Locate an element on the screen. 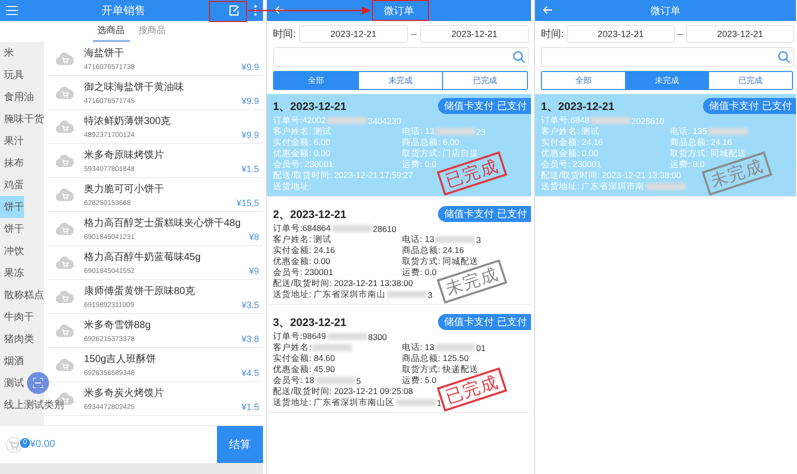  category-item: 果冻 is located at coordinates (12, 273).